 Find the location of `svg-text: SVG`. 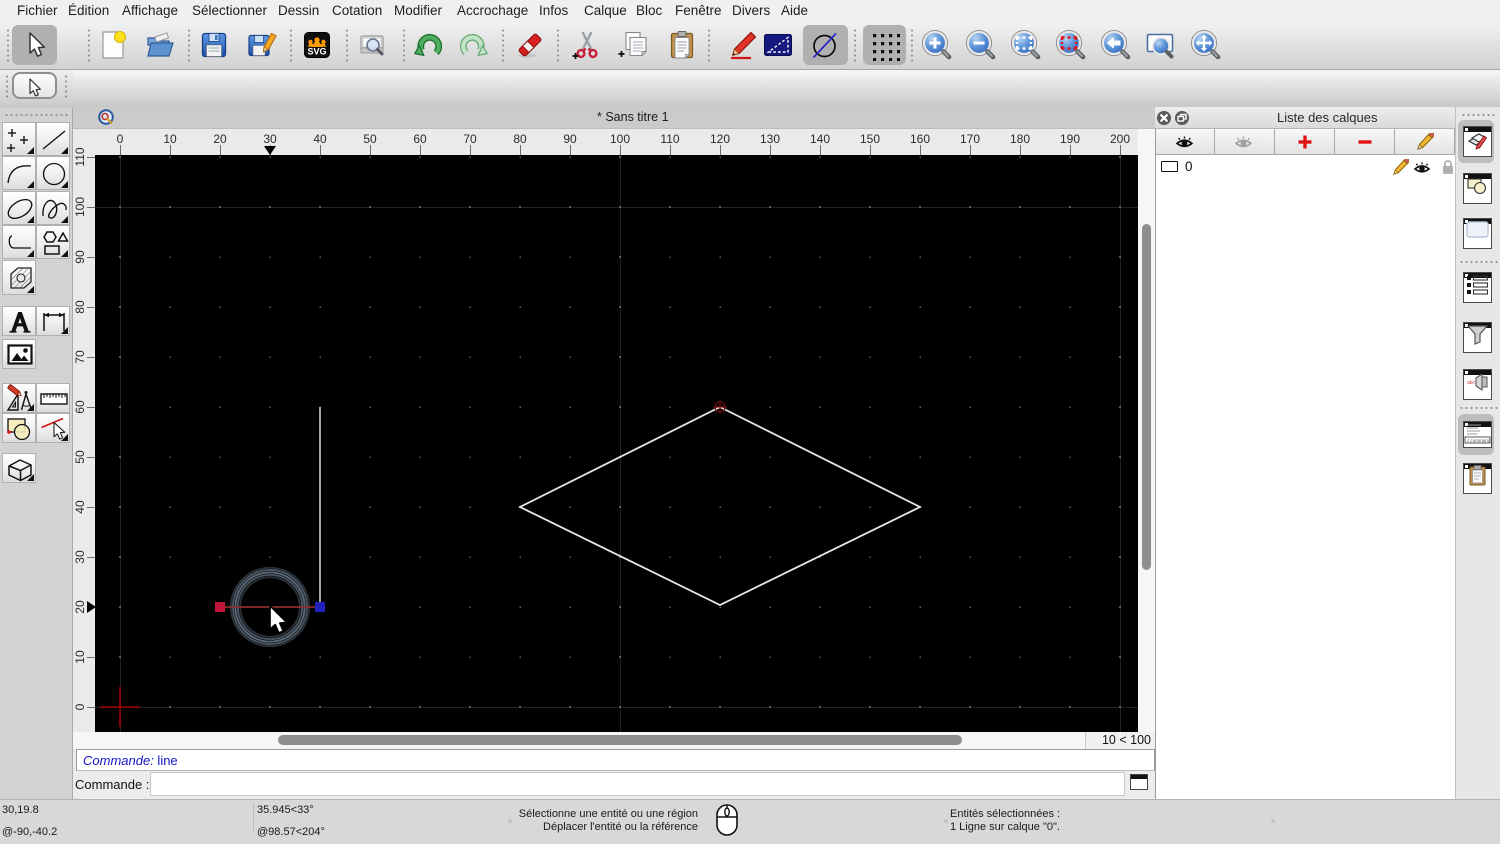

svg-text: SVG is located at coordinates (316, 52).